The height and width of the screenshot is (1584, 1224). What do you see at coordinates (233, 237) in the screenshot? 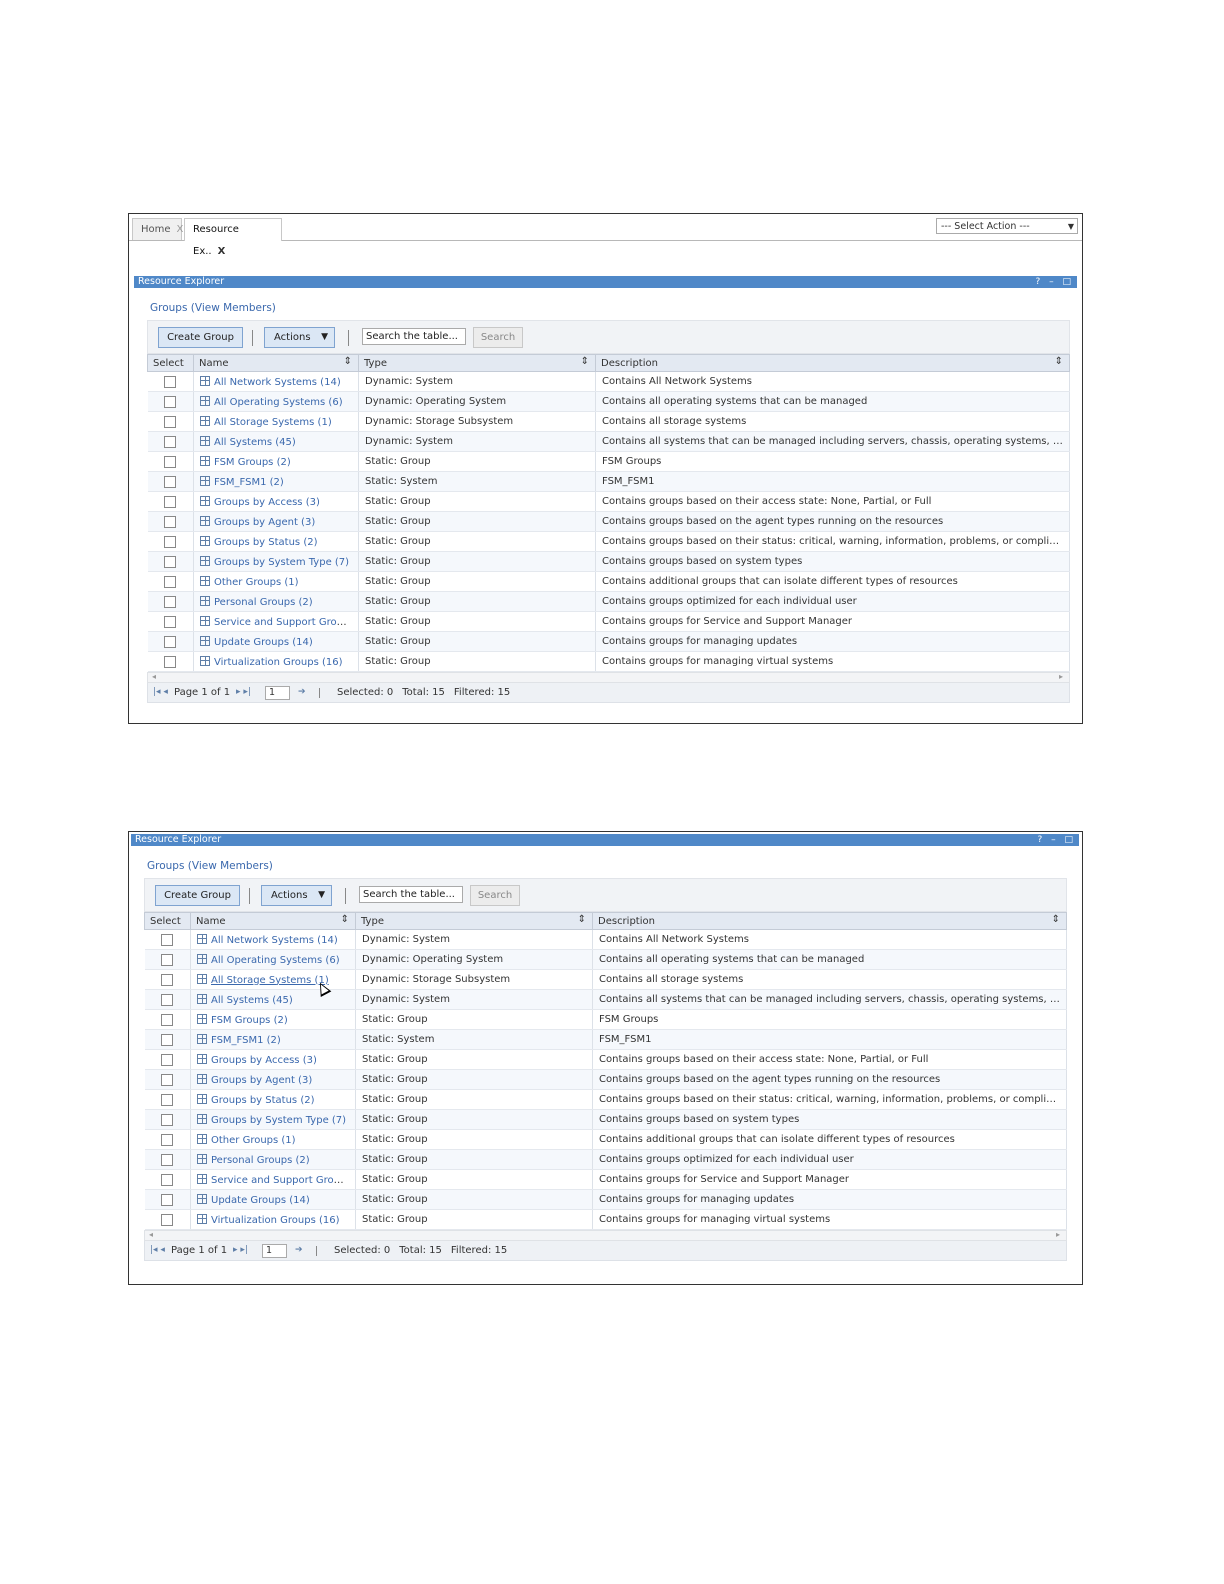
I see `tab-resource-explorer: Resource Ex.. X` at bounding box center [233, 237].